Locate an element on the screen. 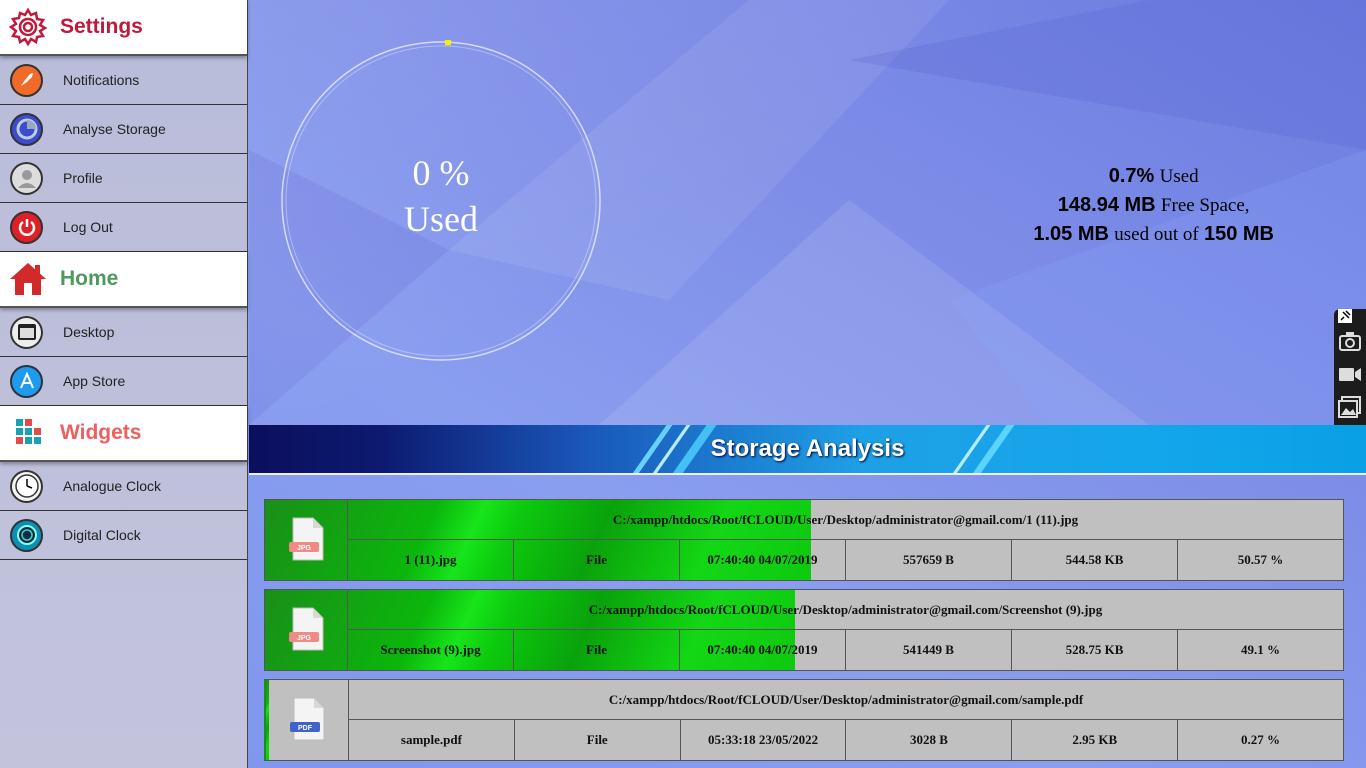  sidebar-item-label: Profile is located at coordinates (83, 178).